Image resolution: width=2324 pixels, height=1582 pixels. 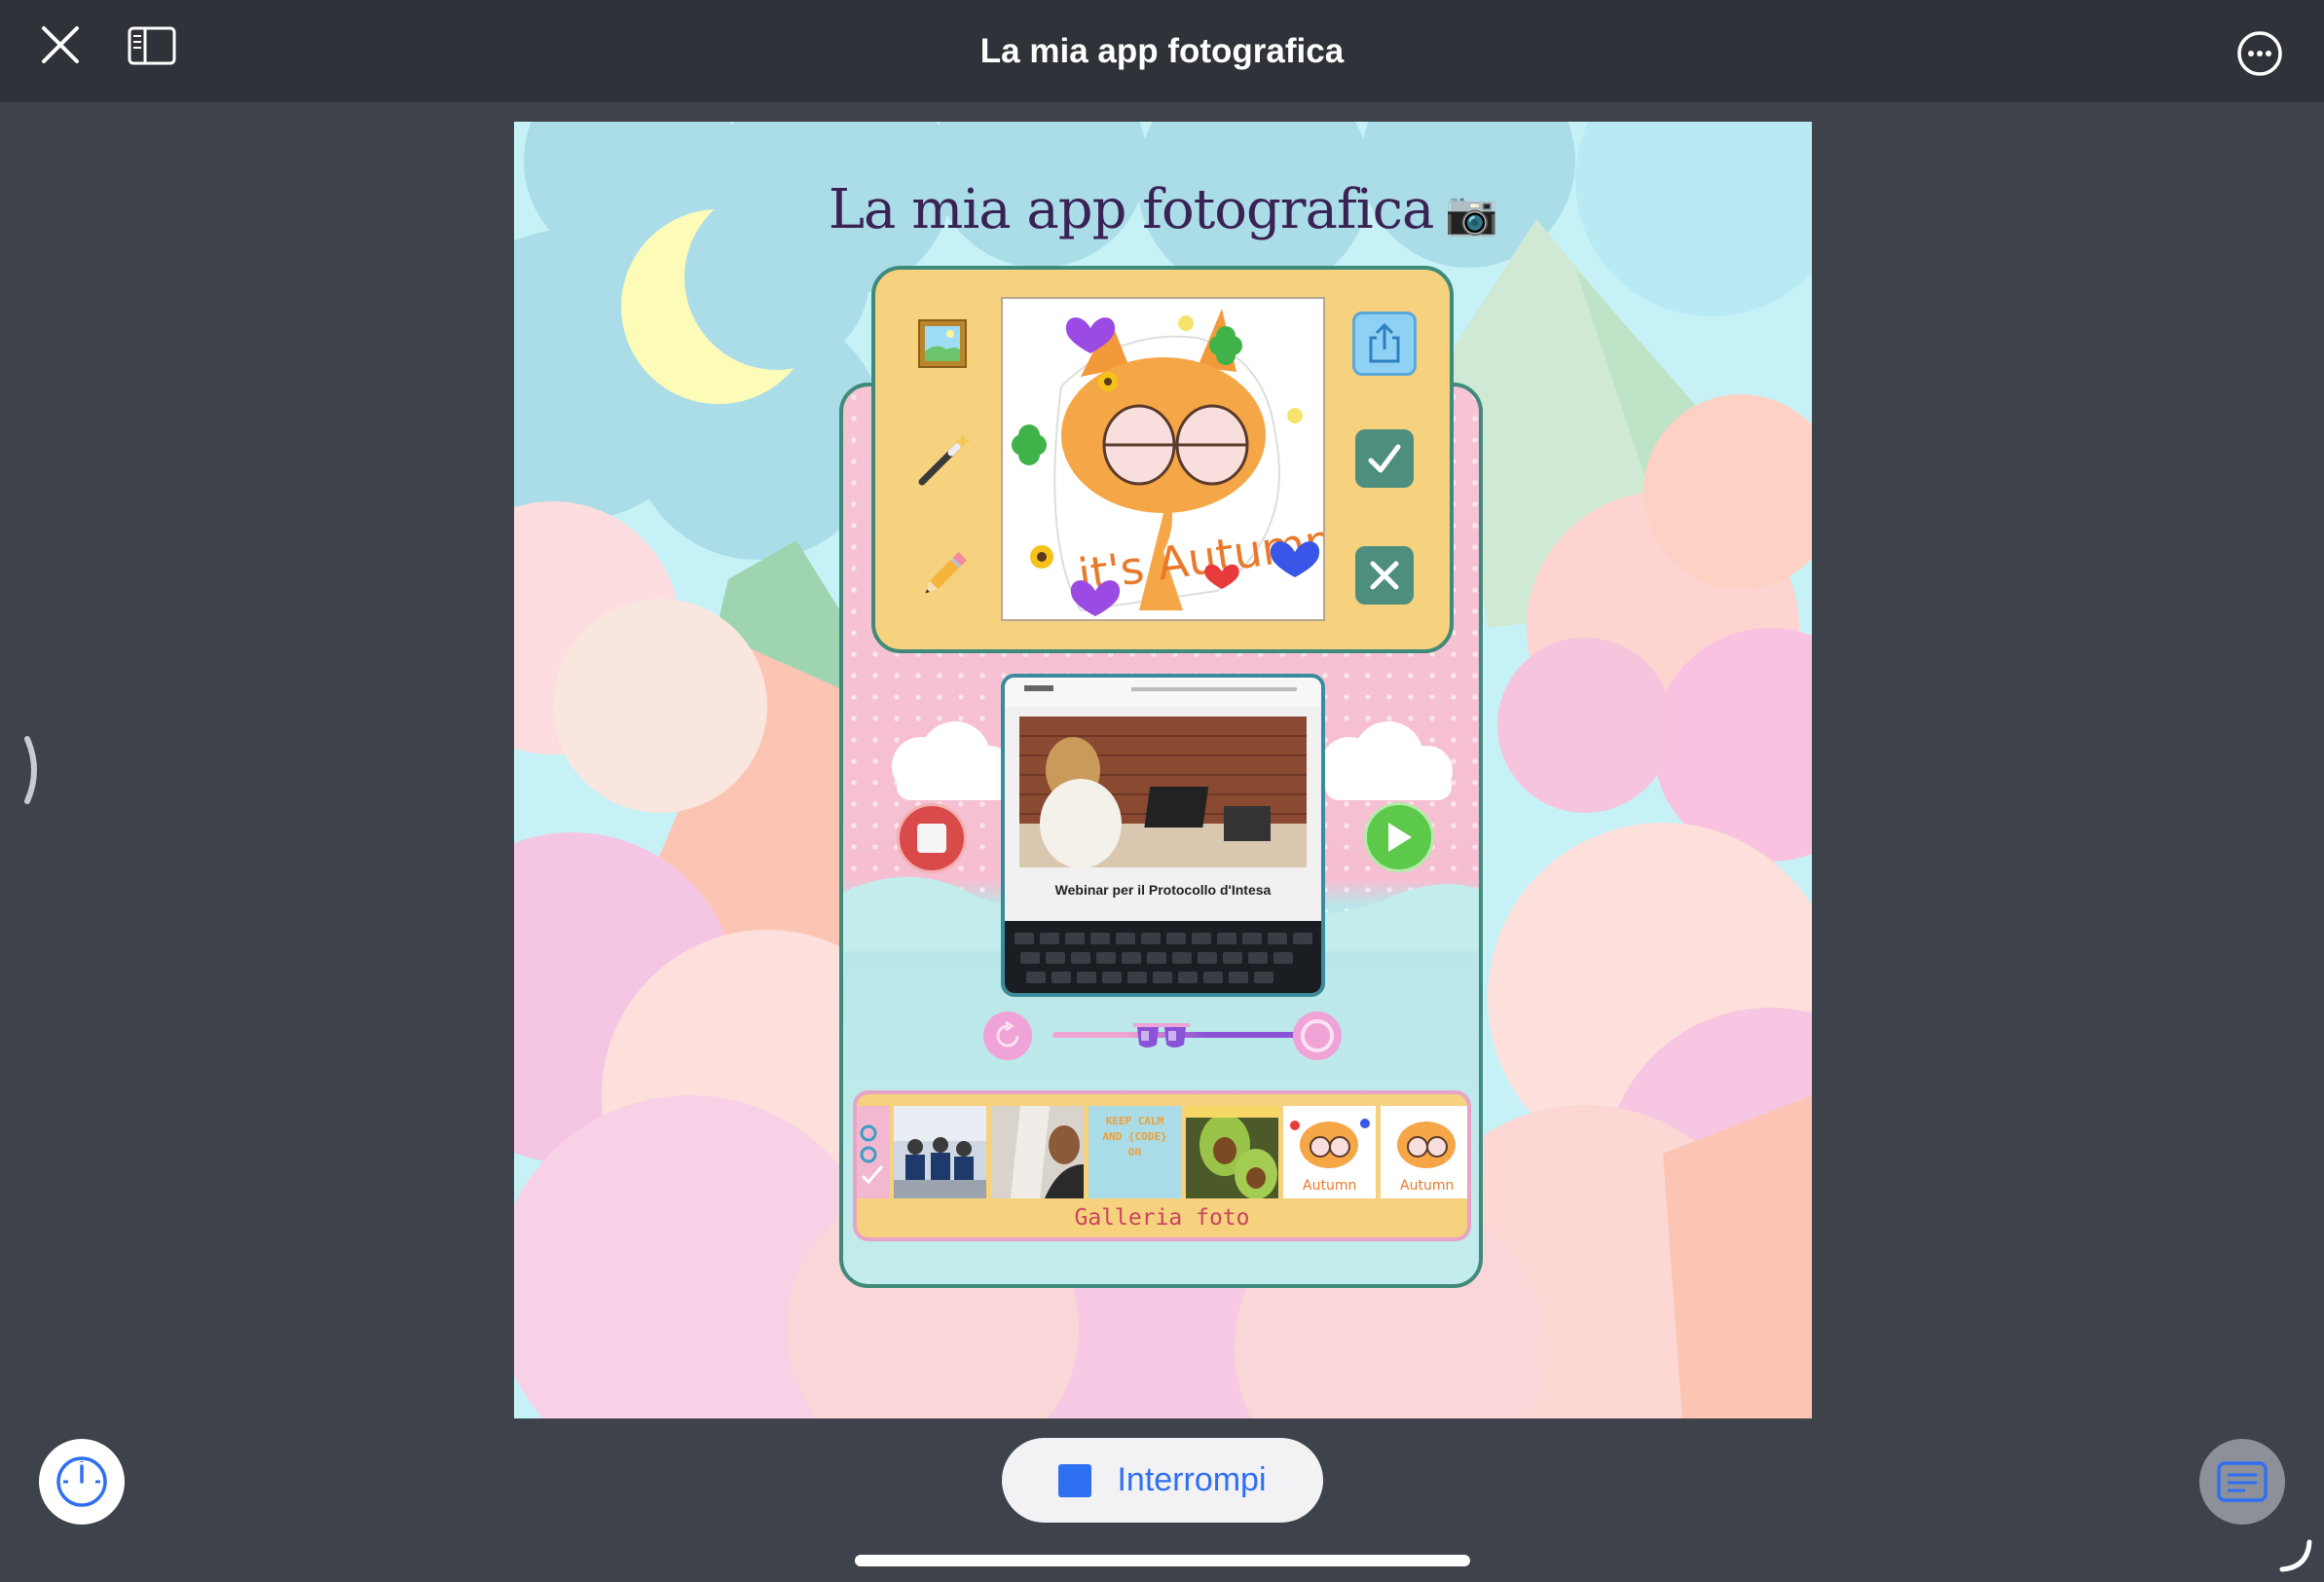 I want to click on chevron-right-icon, so click(x=34, y=772).